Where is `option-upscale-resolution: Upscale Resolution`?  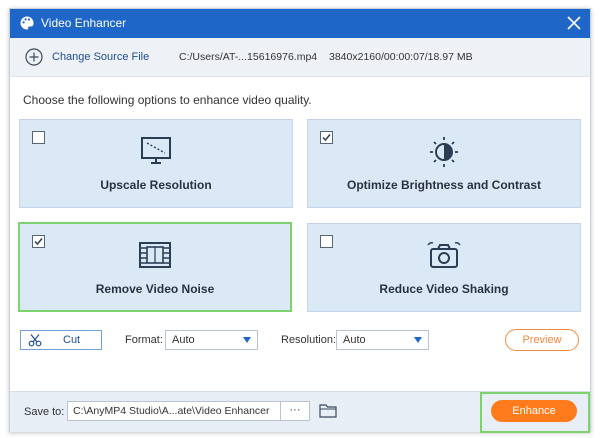
option-upscale-resolution: Upscale Resolution is located at coordinates (156, 163).